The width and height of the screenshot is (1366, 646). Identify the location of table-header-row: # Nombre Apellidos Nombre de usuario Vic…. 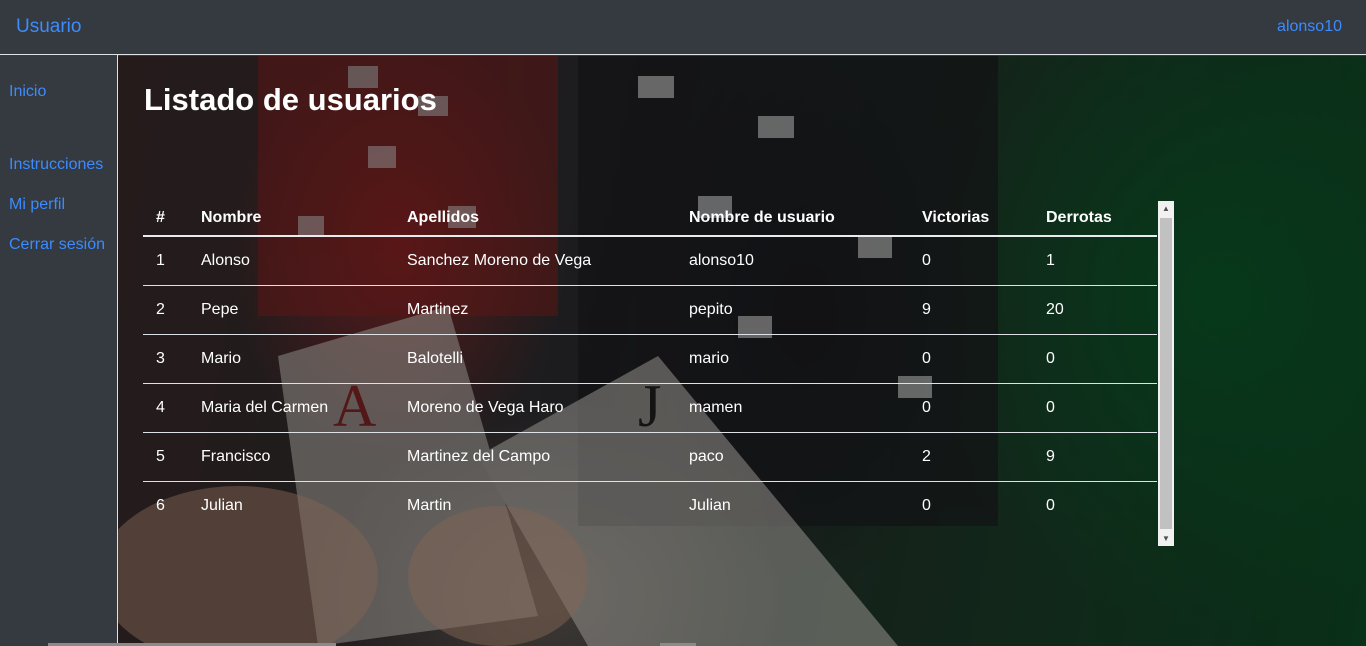
(650, 219).